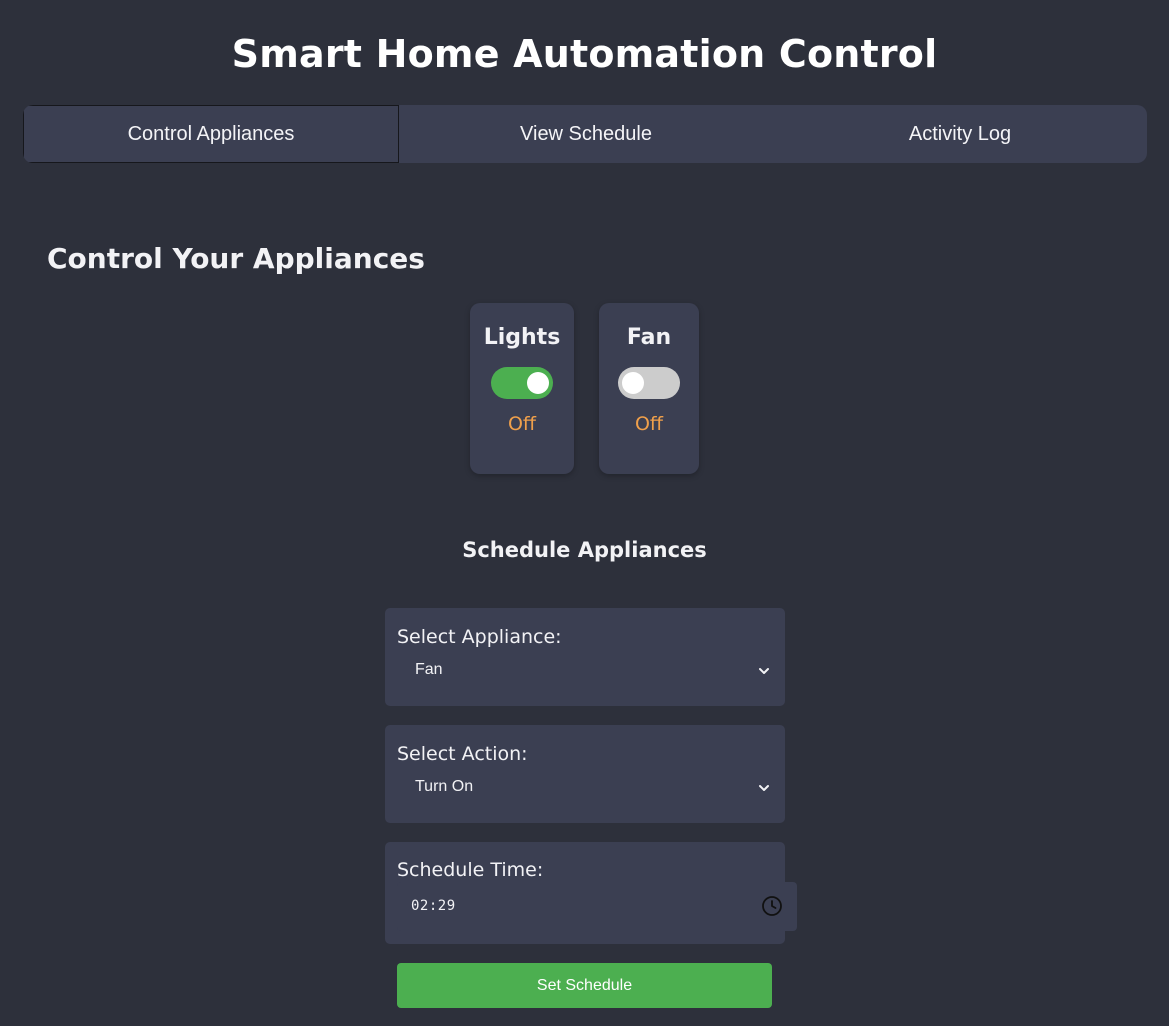 The width and height of the screenshot is (1169, 1026). Describe the element at coordinates (584, 985) in the screenshot. I see `set-schedule-button: Set Schedule` at that location.